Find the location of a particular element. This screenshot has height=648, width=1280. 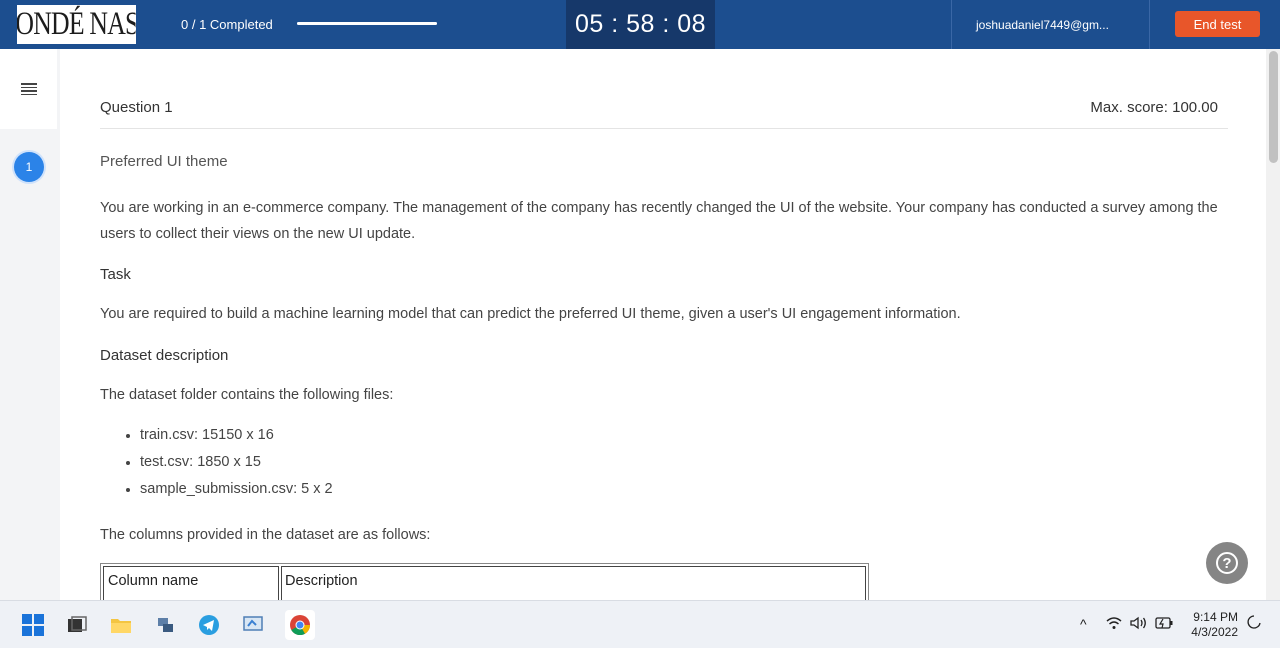

help-icon: ? is located at coordinates (1227, 563).